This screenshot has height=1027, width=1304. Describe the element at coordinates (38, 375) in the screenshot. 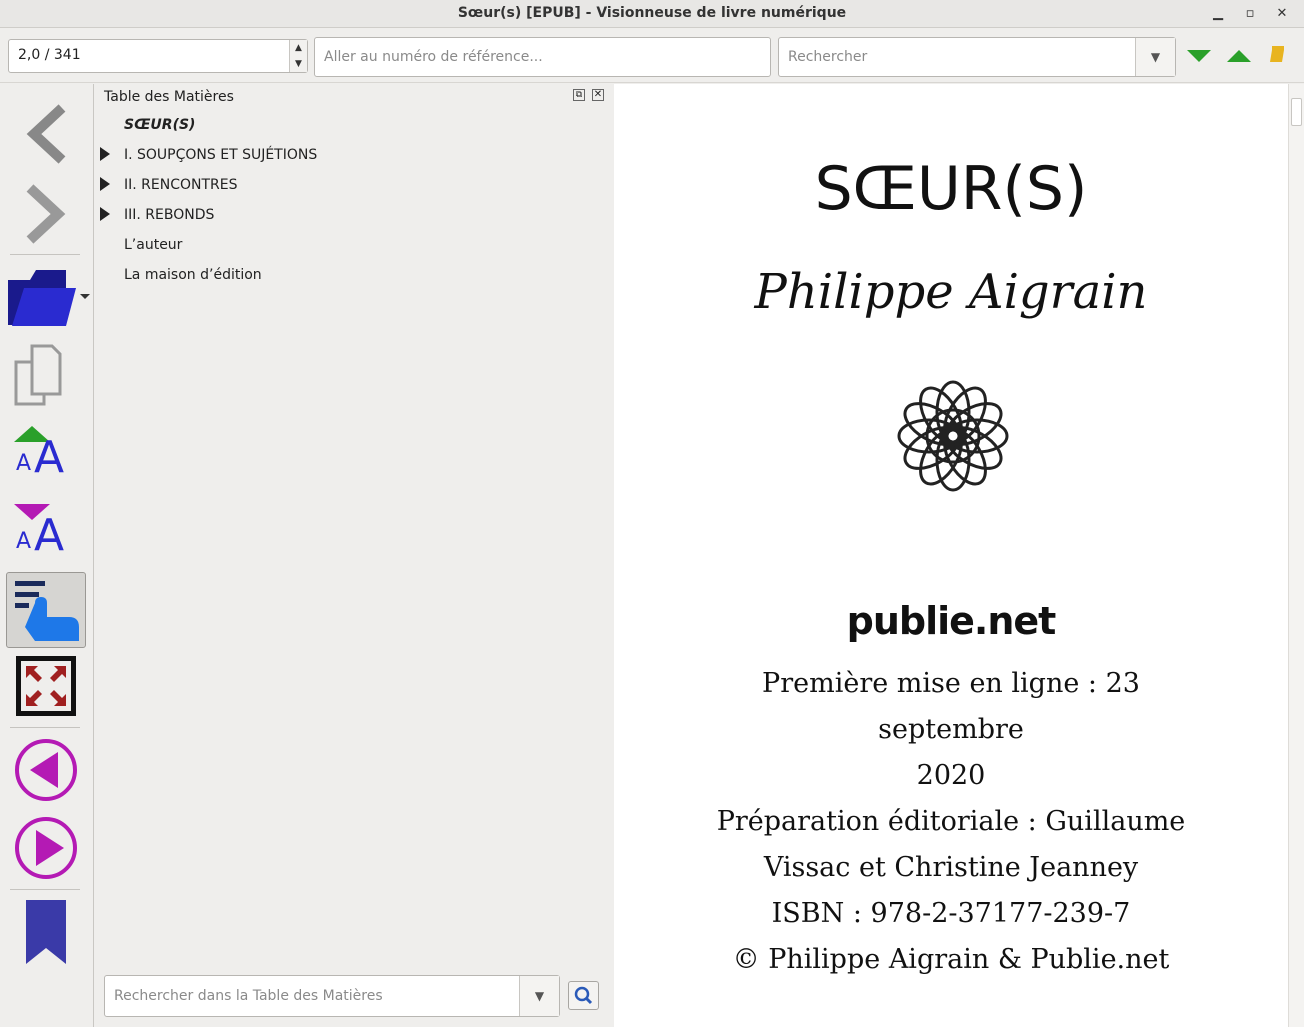

I see `copy-icon` at that location.